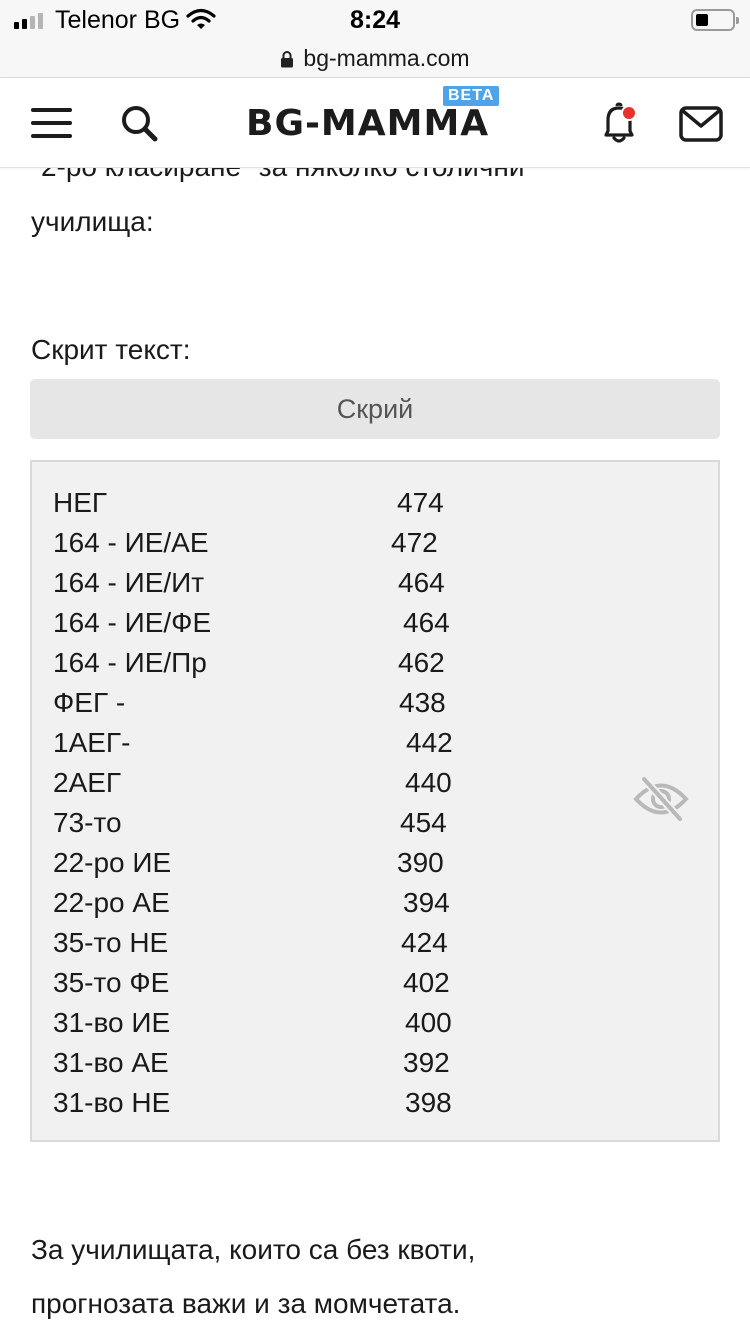 The image size is (750, 1334). What do you see at coordinates (423, 822) in the screenshot?
I see `score-value: 454` at bounding box center [423, 822].